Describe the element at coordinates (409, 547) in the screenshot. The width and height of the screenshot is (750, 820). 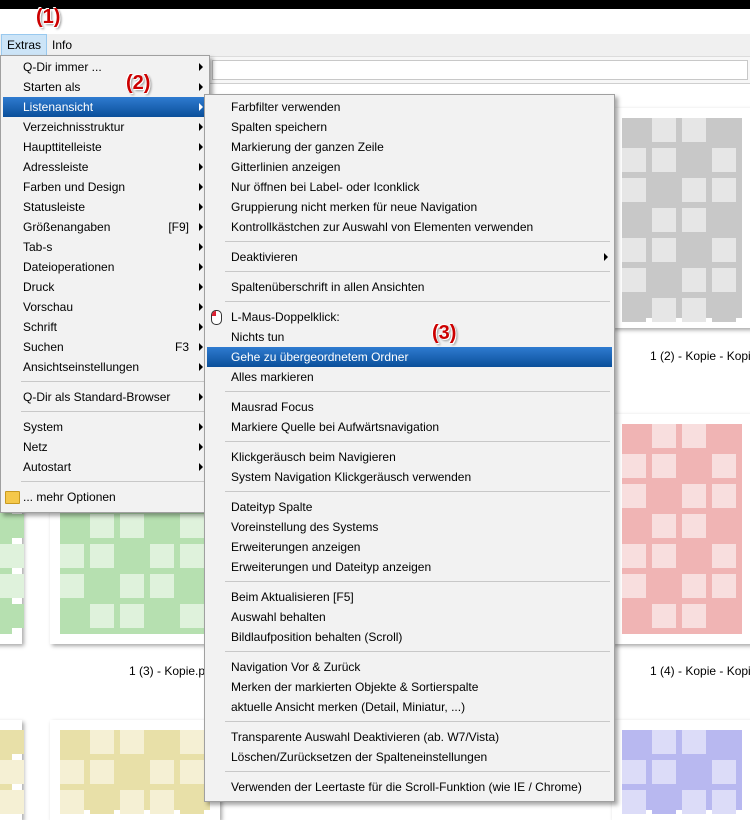
I see `menu-item: Erweiterungen anzeigen` at that location.